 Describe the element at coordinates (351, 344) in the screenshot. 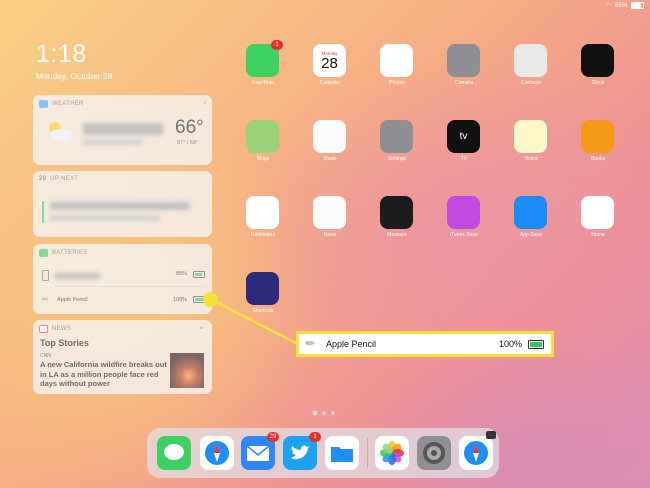

I see `callout-label: Apple Pencil` at that location.